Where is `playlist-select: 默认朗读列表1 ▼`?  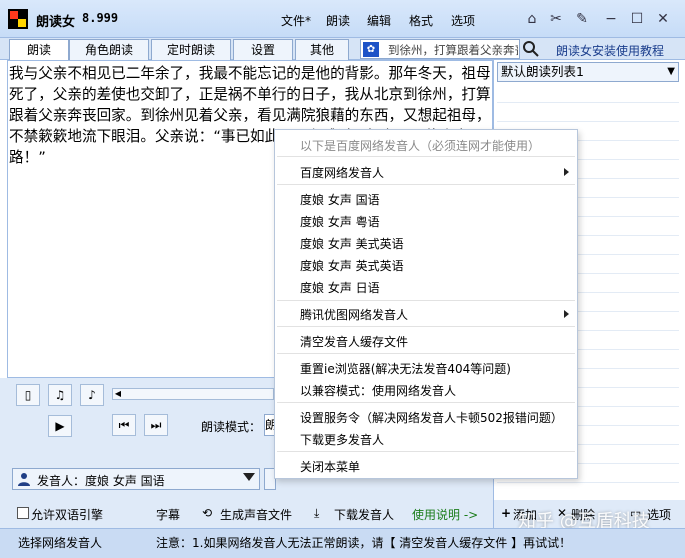
playlist-select: 默认朗读列表1 ▼ is located at coordinates (588, 72).